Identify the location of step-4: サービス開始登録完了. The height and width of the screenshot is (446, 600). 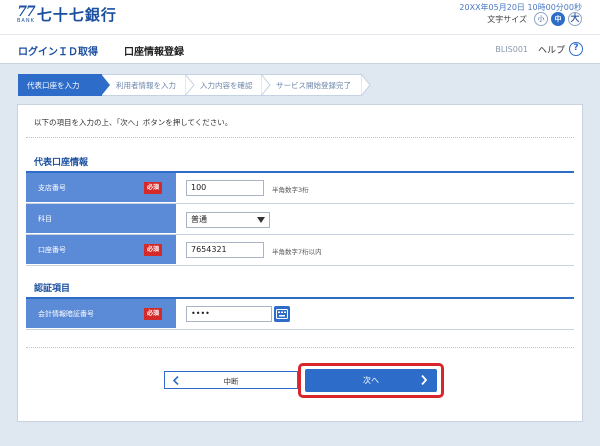
(316, 85).